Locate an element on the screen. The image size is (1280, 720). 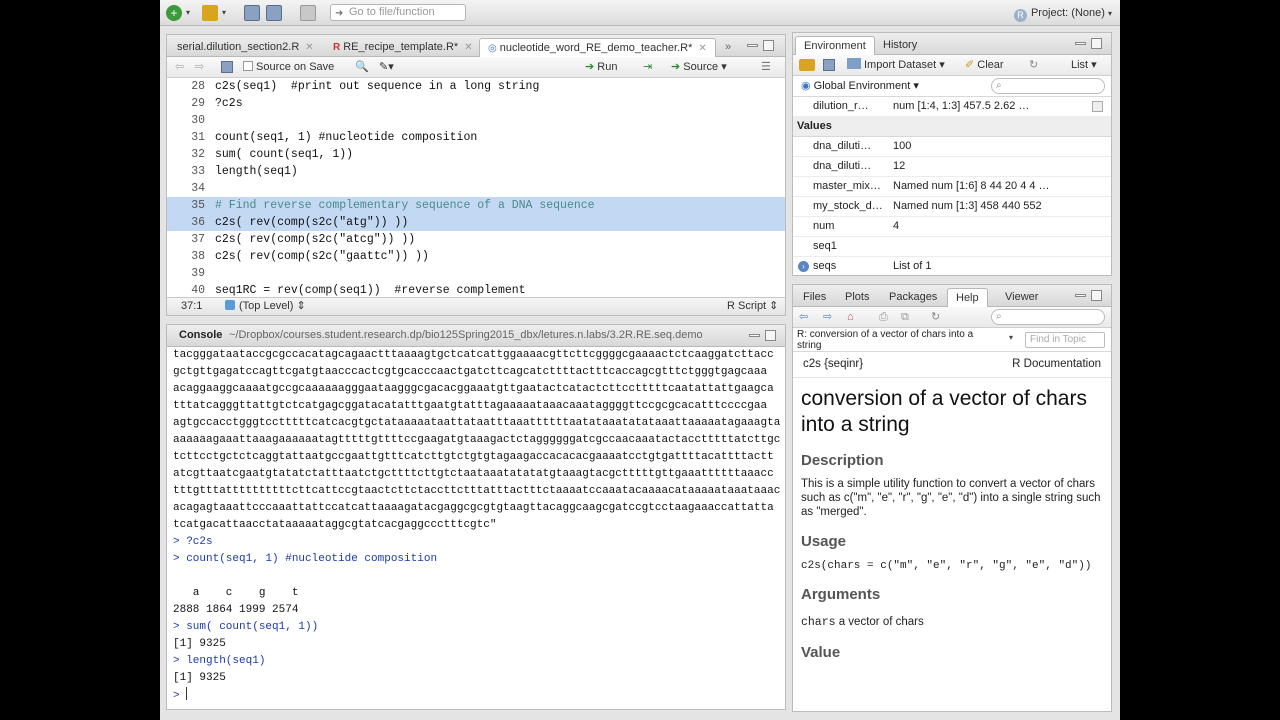
console-prompt: > is located at coordinates (479, 695).